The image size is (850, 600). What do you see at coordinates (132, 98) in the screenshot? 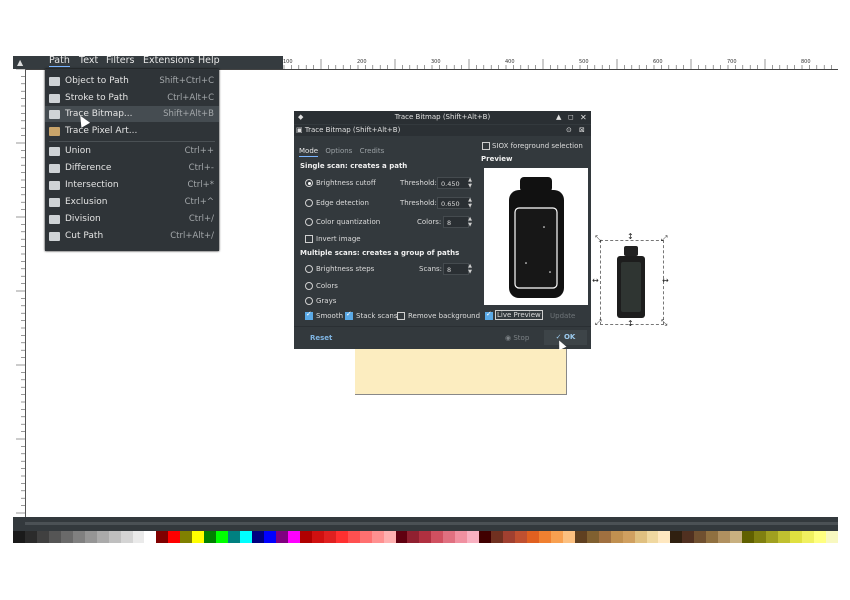
I see `menu-item-stroke-to-path: Stroke to Path Ctrl+Alt+C` at bounding box center [132, 98].